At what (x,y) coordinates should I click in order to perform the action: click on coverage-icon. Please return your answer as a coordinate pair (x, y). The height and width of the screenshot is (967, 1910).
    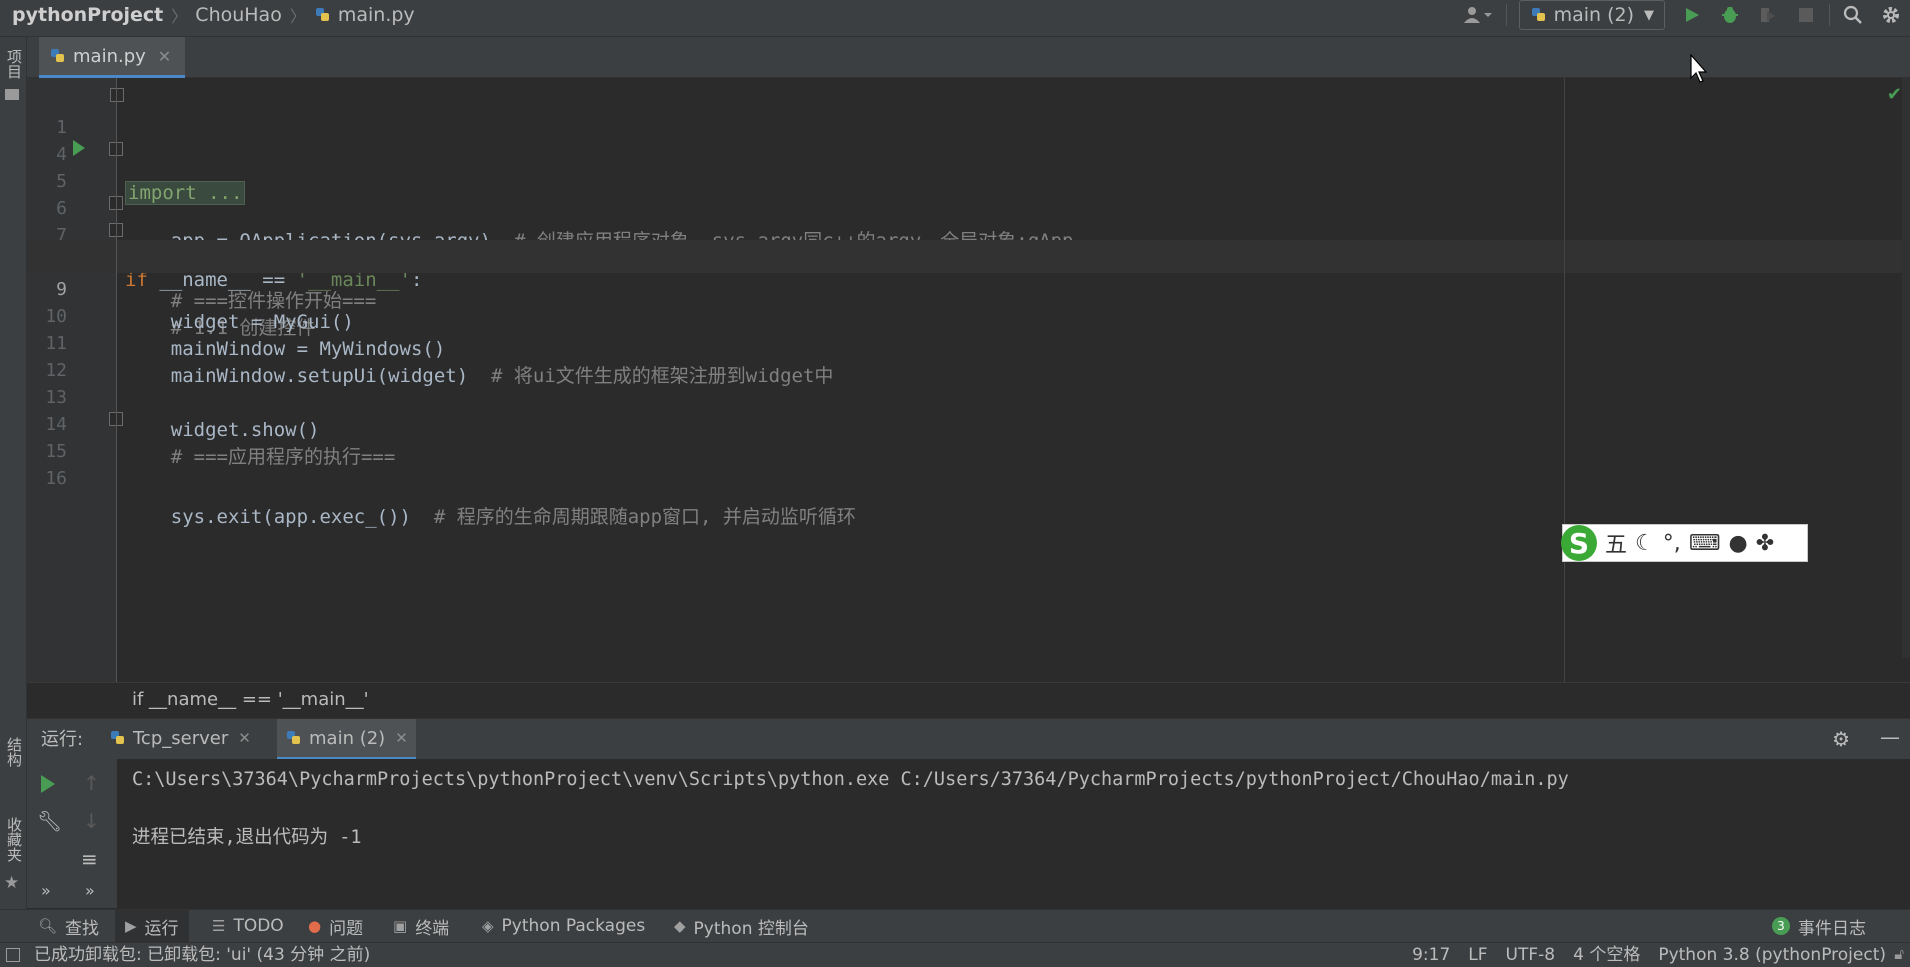
    Looking at the image, I should click on (1768, 15).